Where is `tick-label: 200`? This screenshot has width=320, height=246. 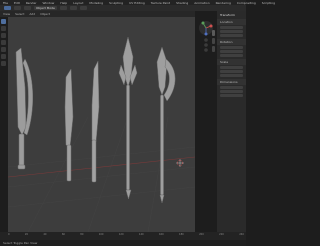 tick-label: 200 is located at coordinates (201, 234).